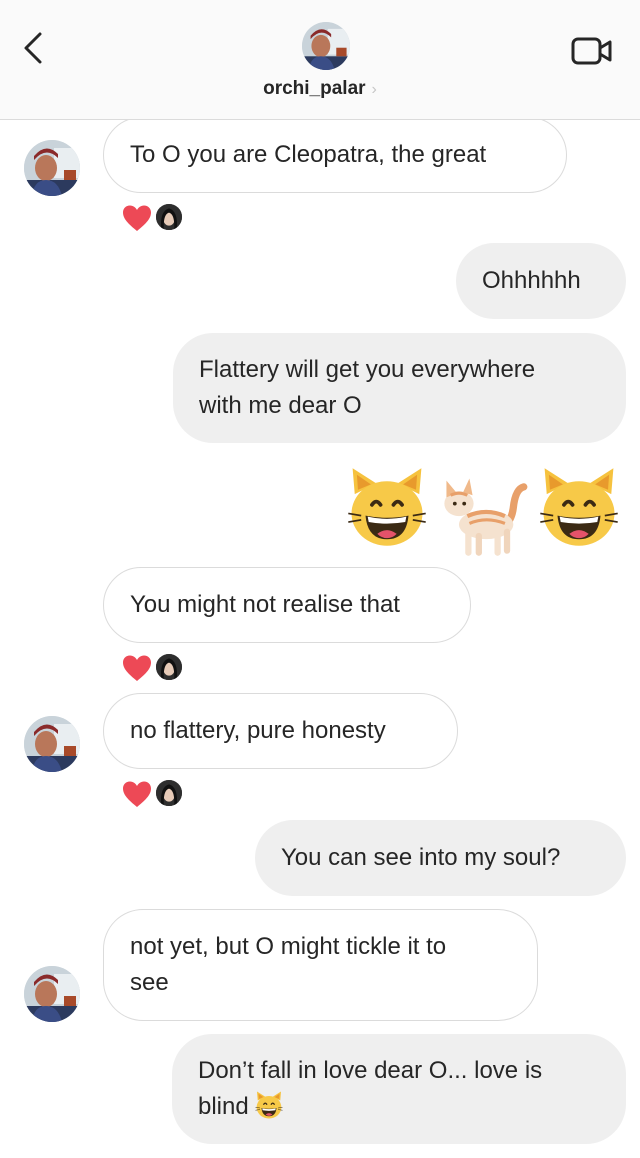 This screenshot has height=1158, width=640. I want to click on message-text-line: see, so click(149, 982).